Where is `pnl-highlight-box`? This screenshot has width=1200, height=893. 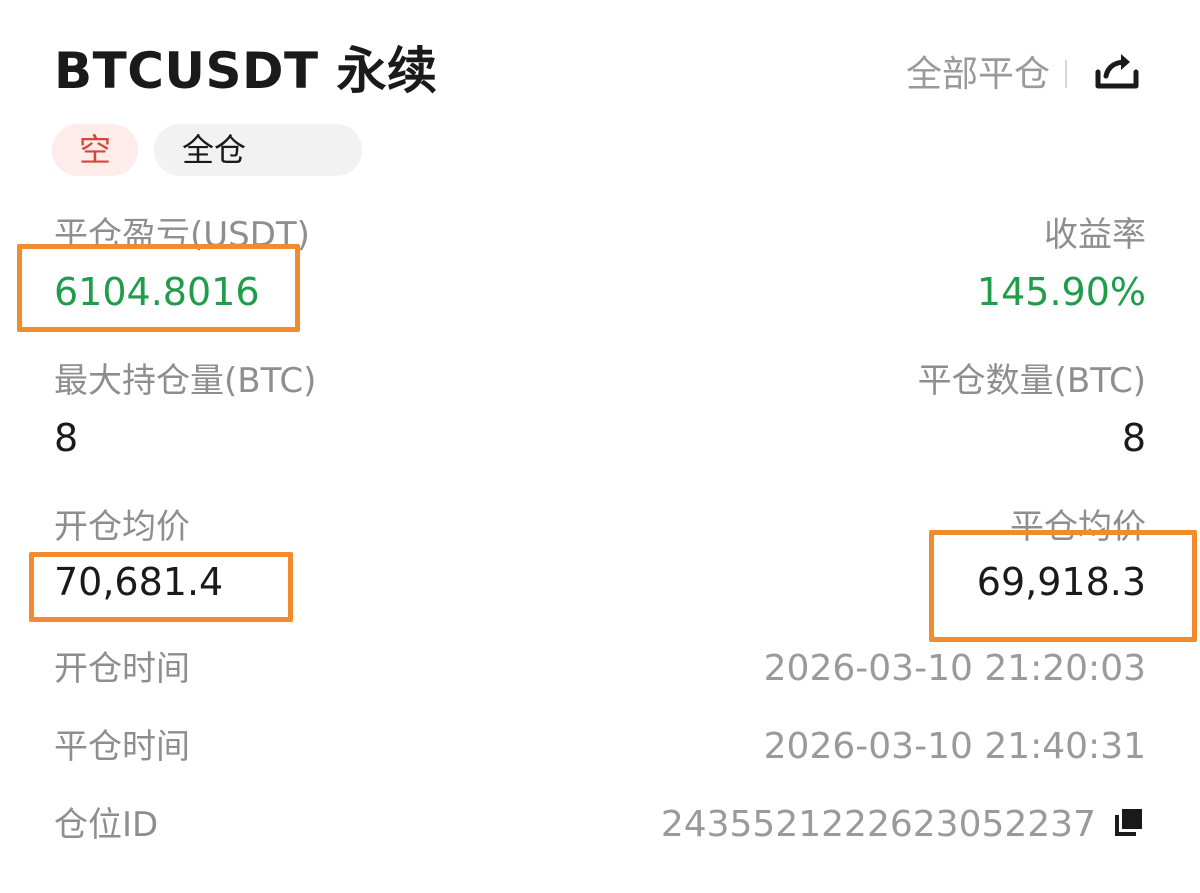
pnl-highlight-box is located at coordinates (158, 288).